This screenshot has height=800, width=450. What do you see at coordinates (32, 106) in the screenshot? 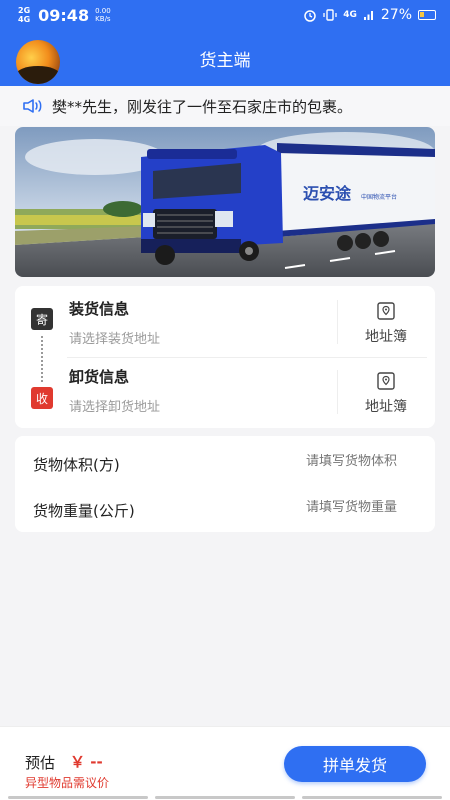
I see `speaker-icon` at bounding box center [32, 106].